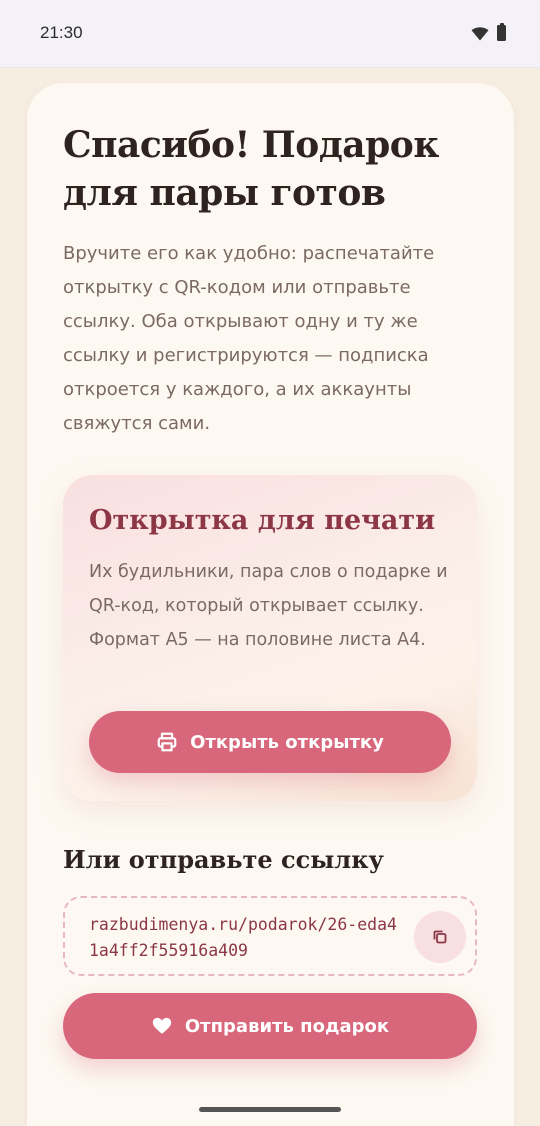 The height and width of the screenshot is (1126, 540). I want to click on battery-icon, so click(501, 32).